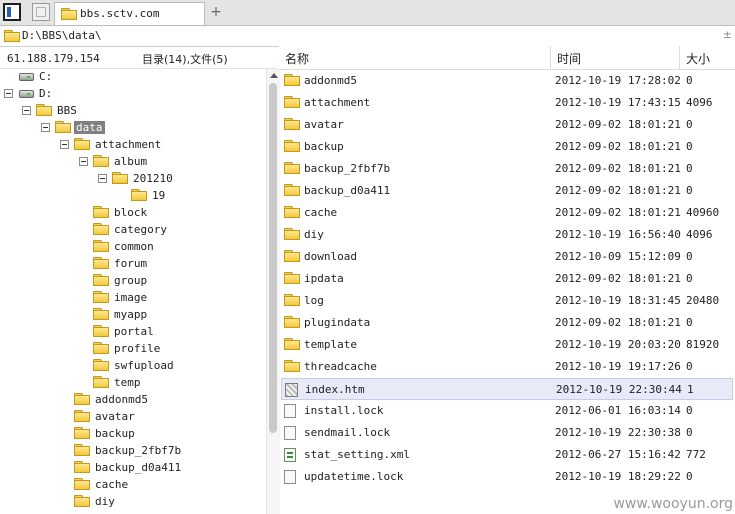 Image resolution: width=735 pixels, height=514 pixels. I want to click on file-row: backup_d0a411 2012-09-02 18:01:21 0, so click(507, 191).